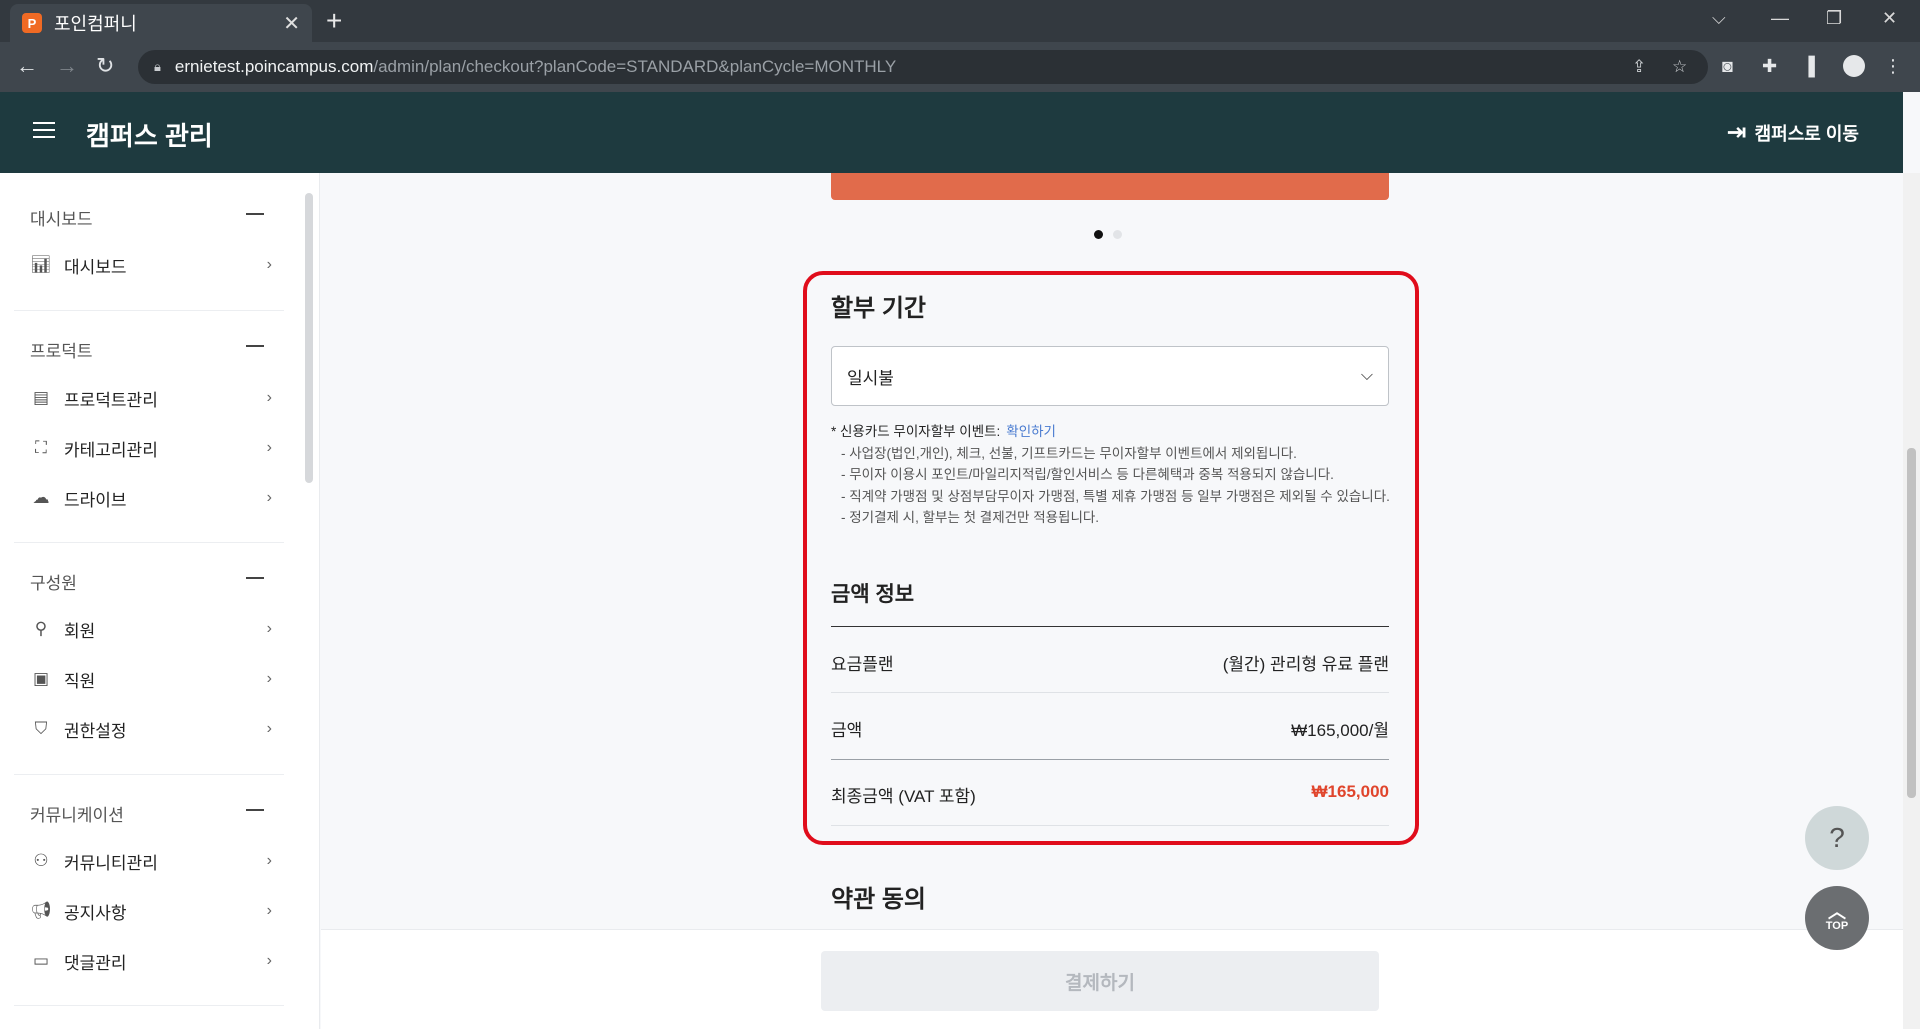 The image size is (1920, 1029). What do you see at coordinates (41, 910) in the screenshot?
I see `megaphone-icon: 📢︎` at bounding box center [41, 910].